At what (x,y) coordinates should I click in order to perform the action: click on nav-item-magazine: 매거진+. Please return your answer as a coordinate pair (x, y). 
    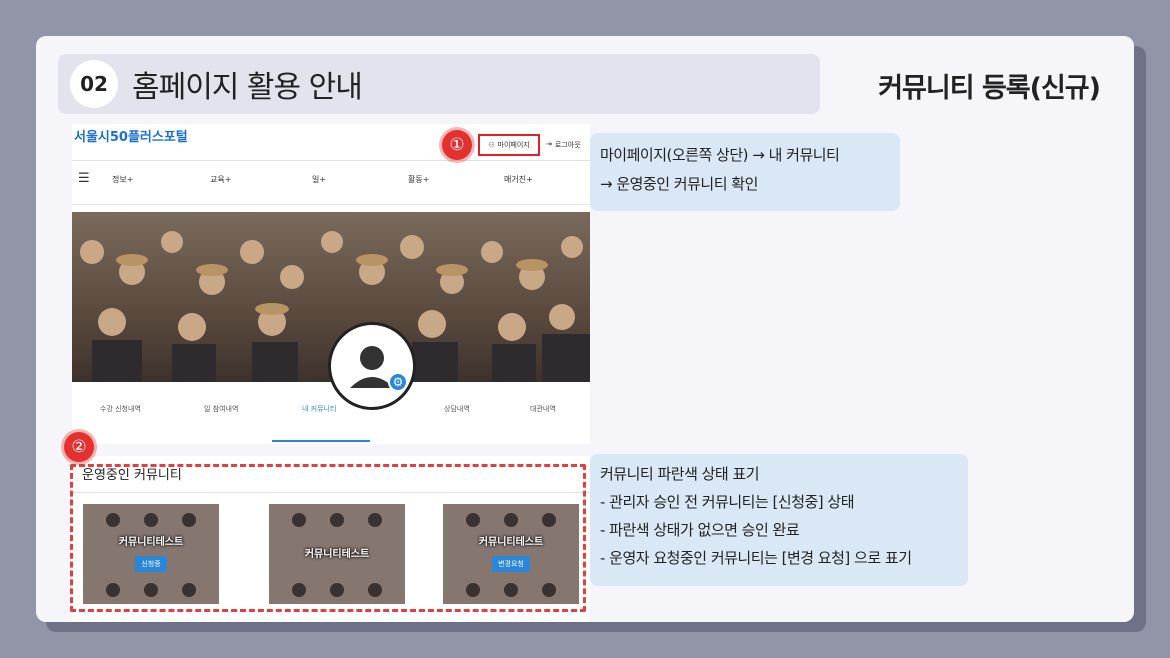
    Looking at the image, I should click on (518, 179).